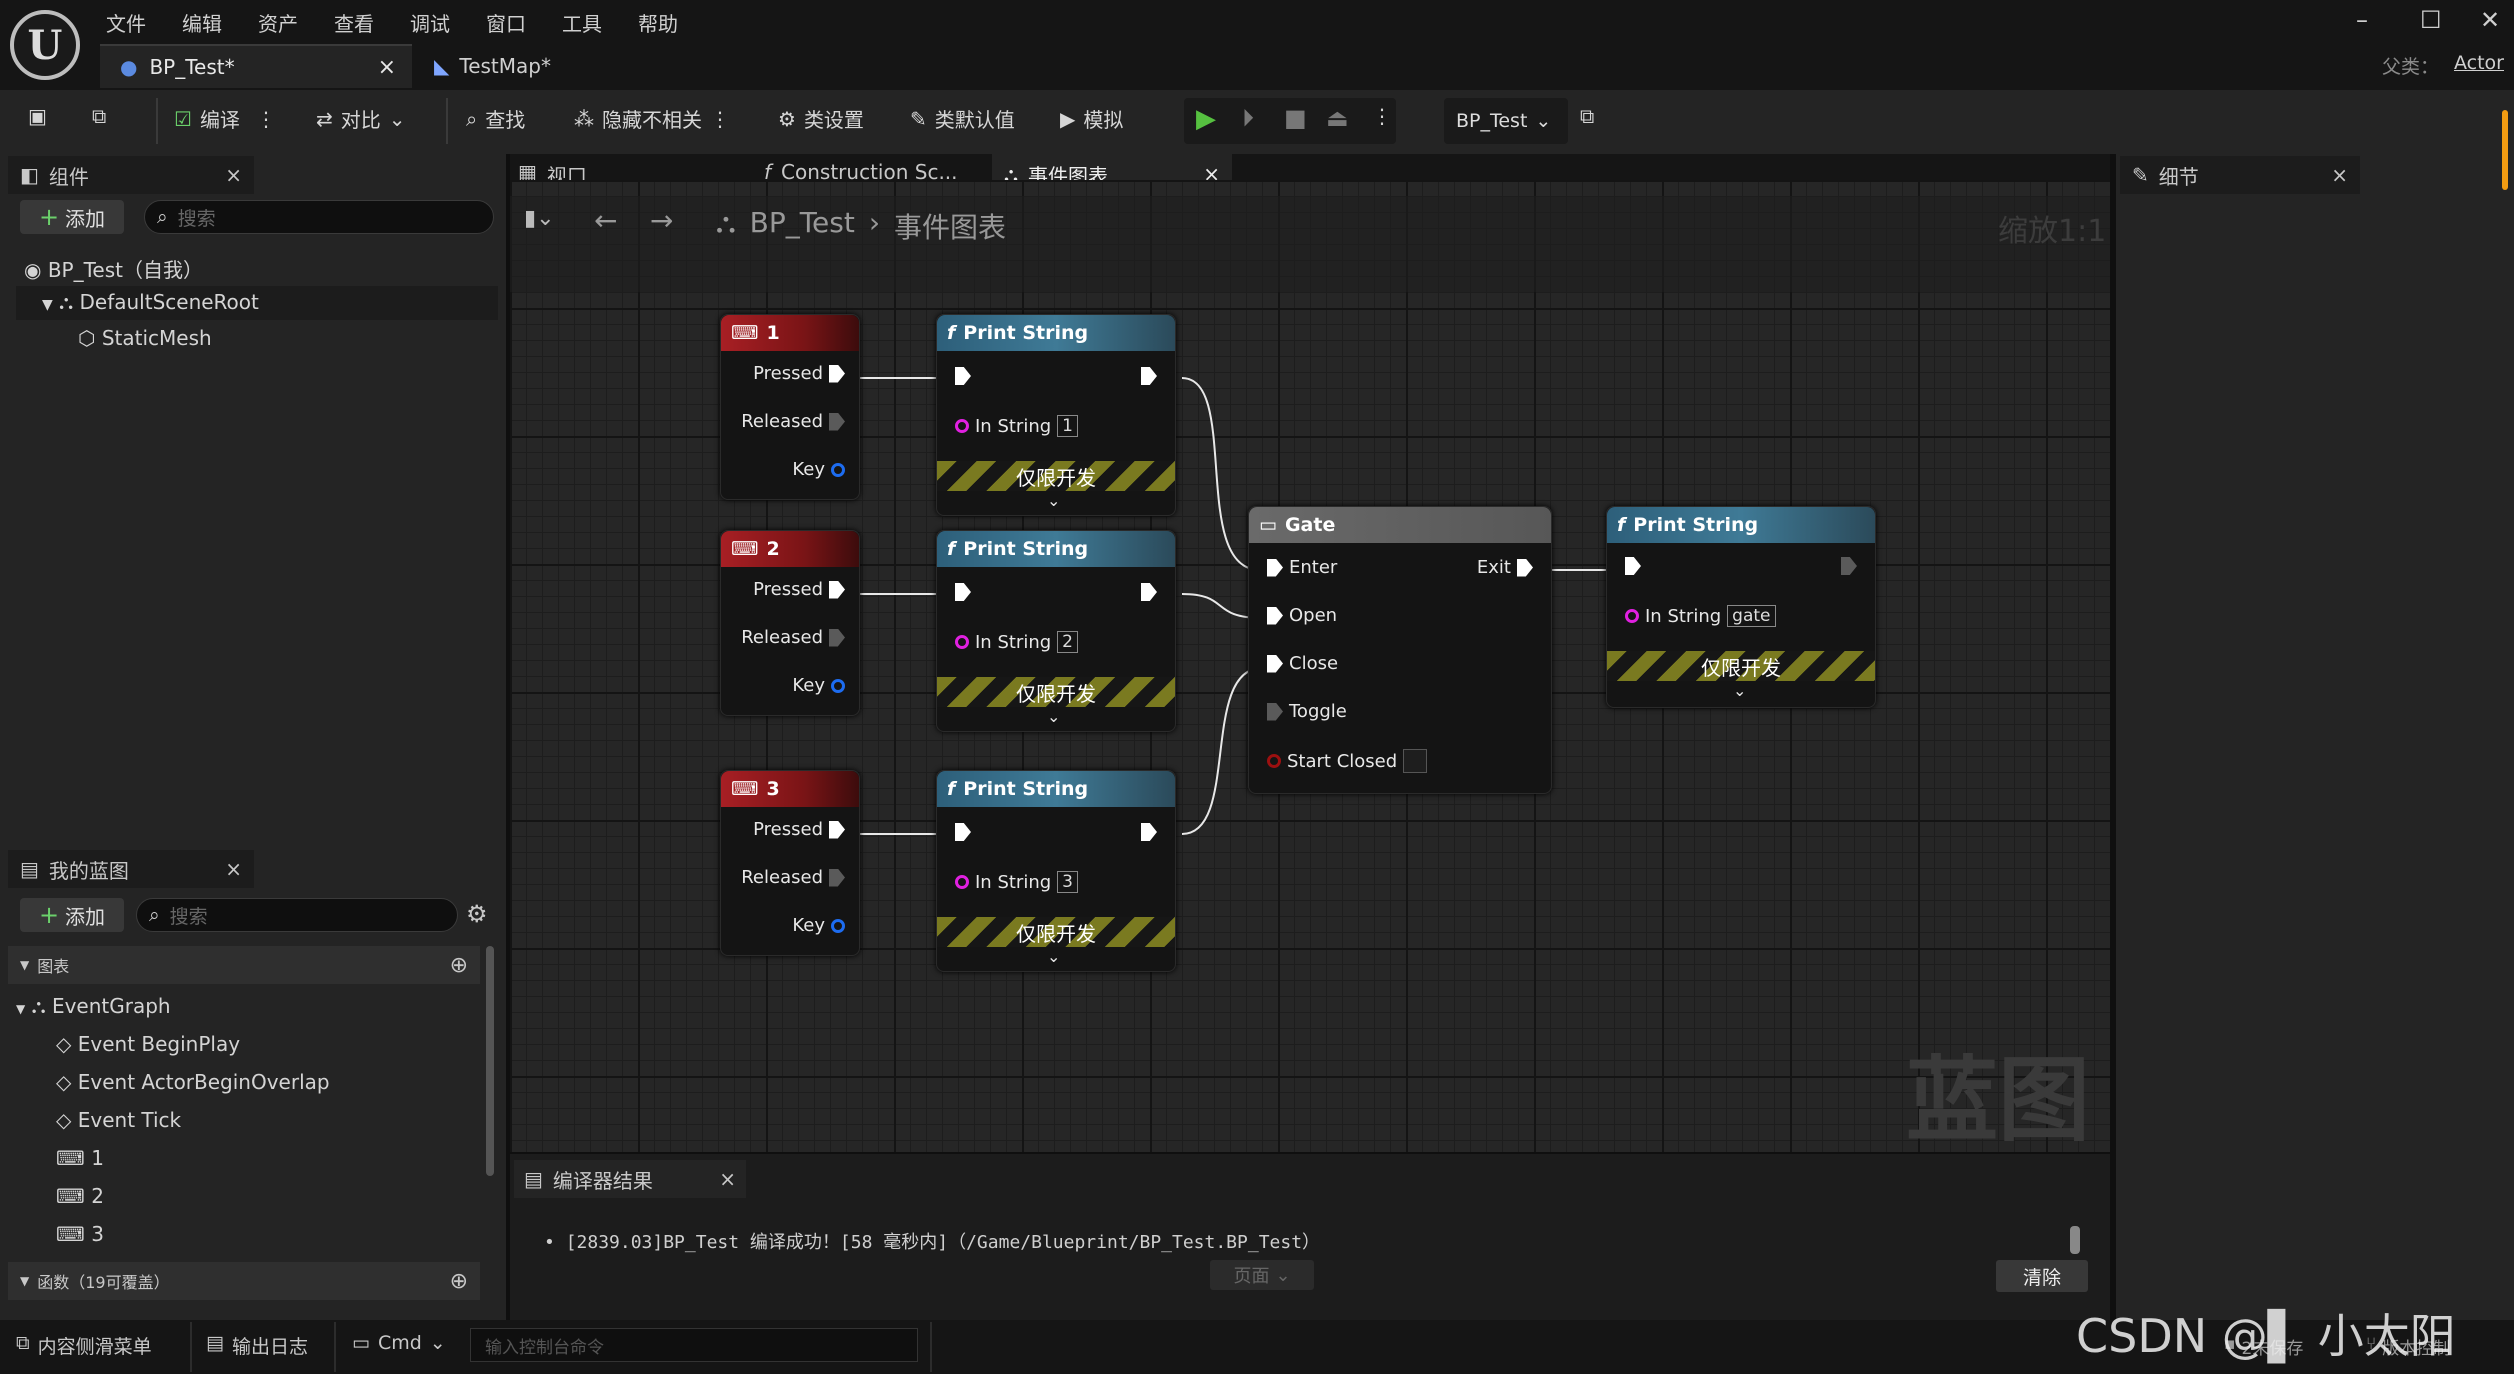  I want to click on back-arrow-icon: ←, so click(605, 220).